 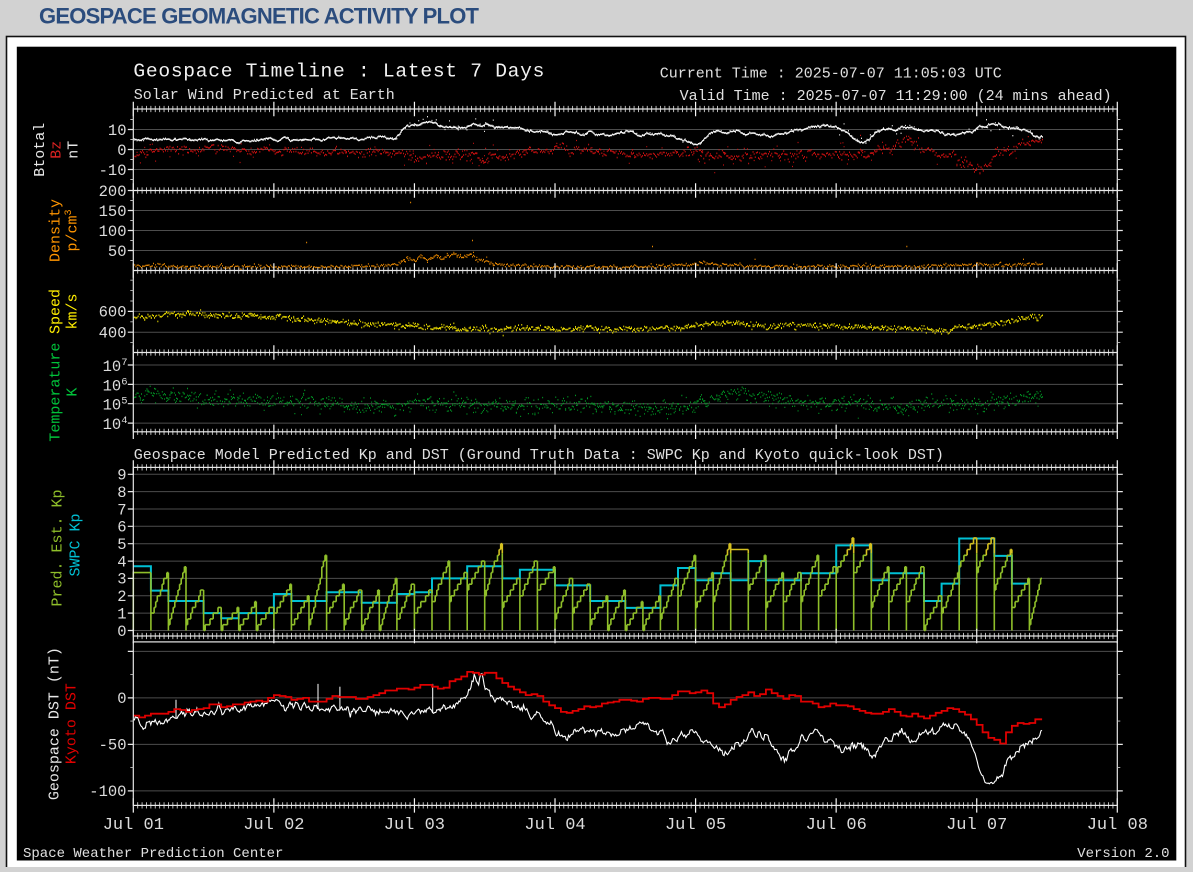 What do you see at coordinates (554, 825) in the screenshot?
I see `svg-text: Jul 04` at bounding box center [554, 825].